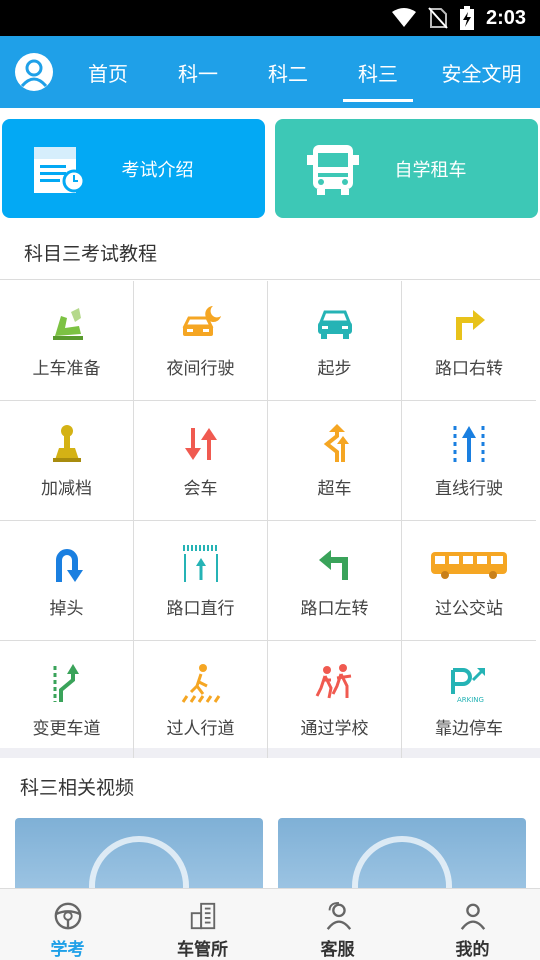 This screenshot has height=960, width=540. I want to click on tutorial-item-label: 过人行道, so click(200, 729).